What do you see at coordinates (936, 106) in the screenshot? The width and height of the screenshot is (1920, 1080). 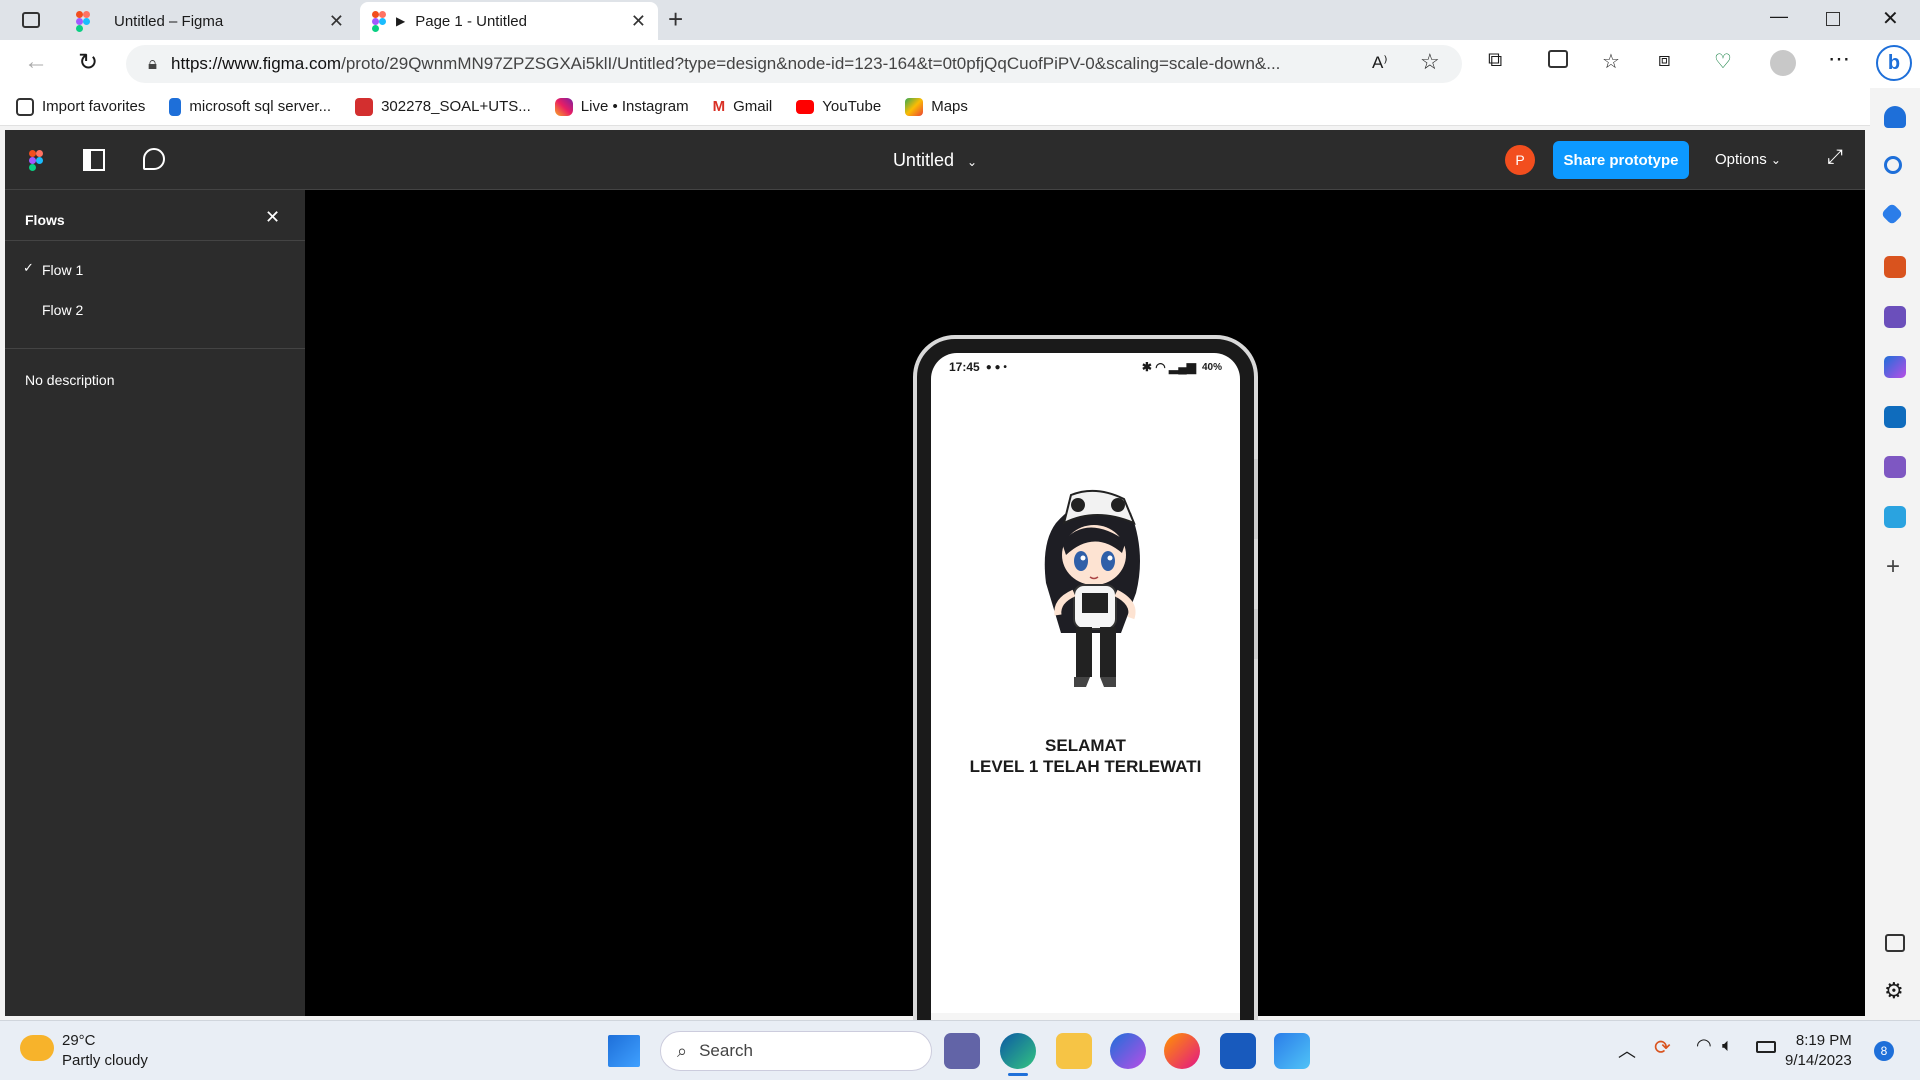 I see `bookmark-maps: Maps` at bounding box center [936, 106].